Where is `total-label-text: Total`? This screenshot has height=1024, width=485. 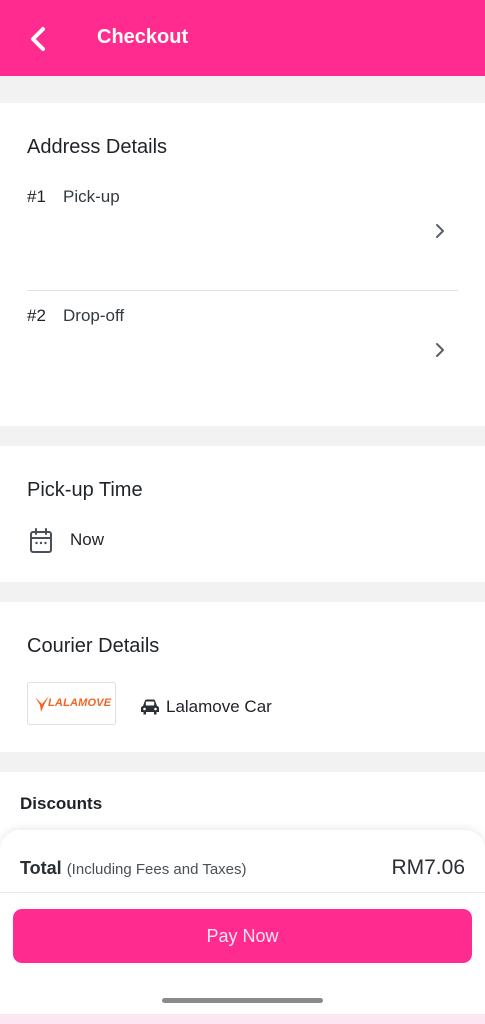
total-label-text: Total is located at coordinates (41, 868).